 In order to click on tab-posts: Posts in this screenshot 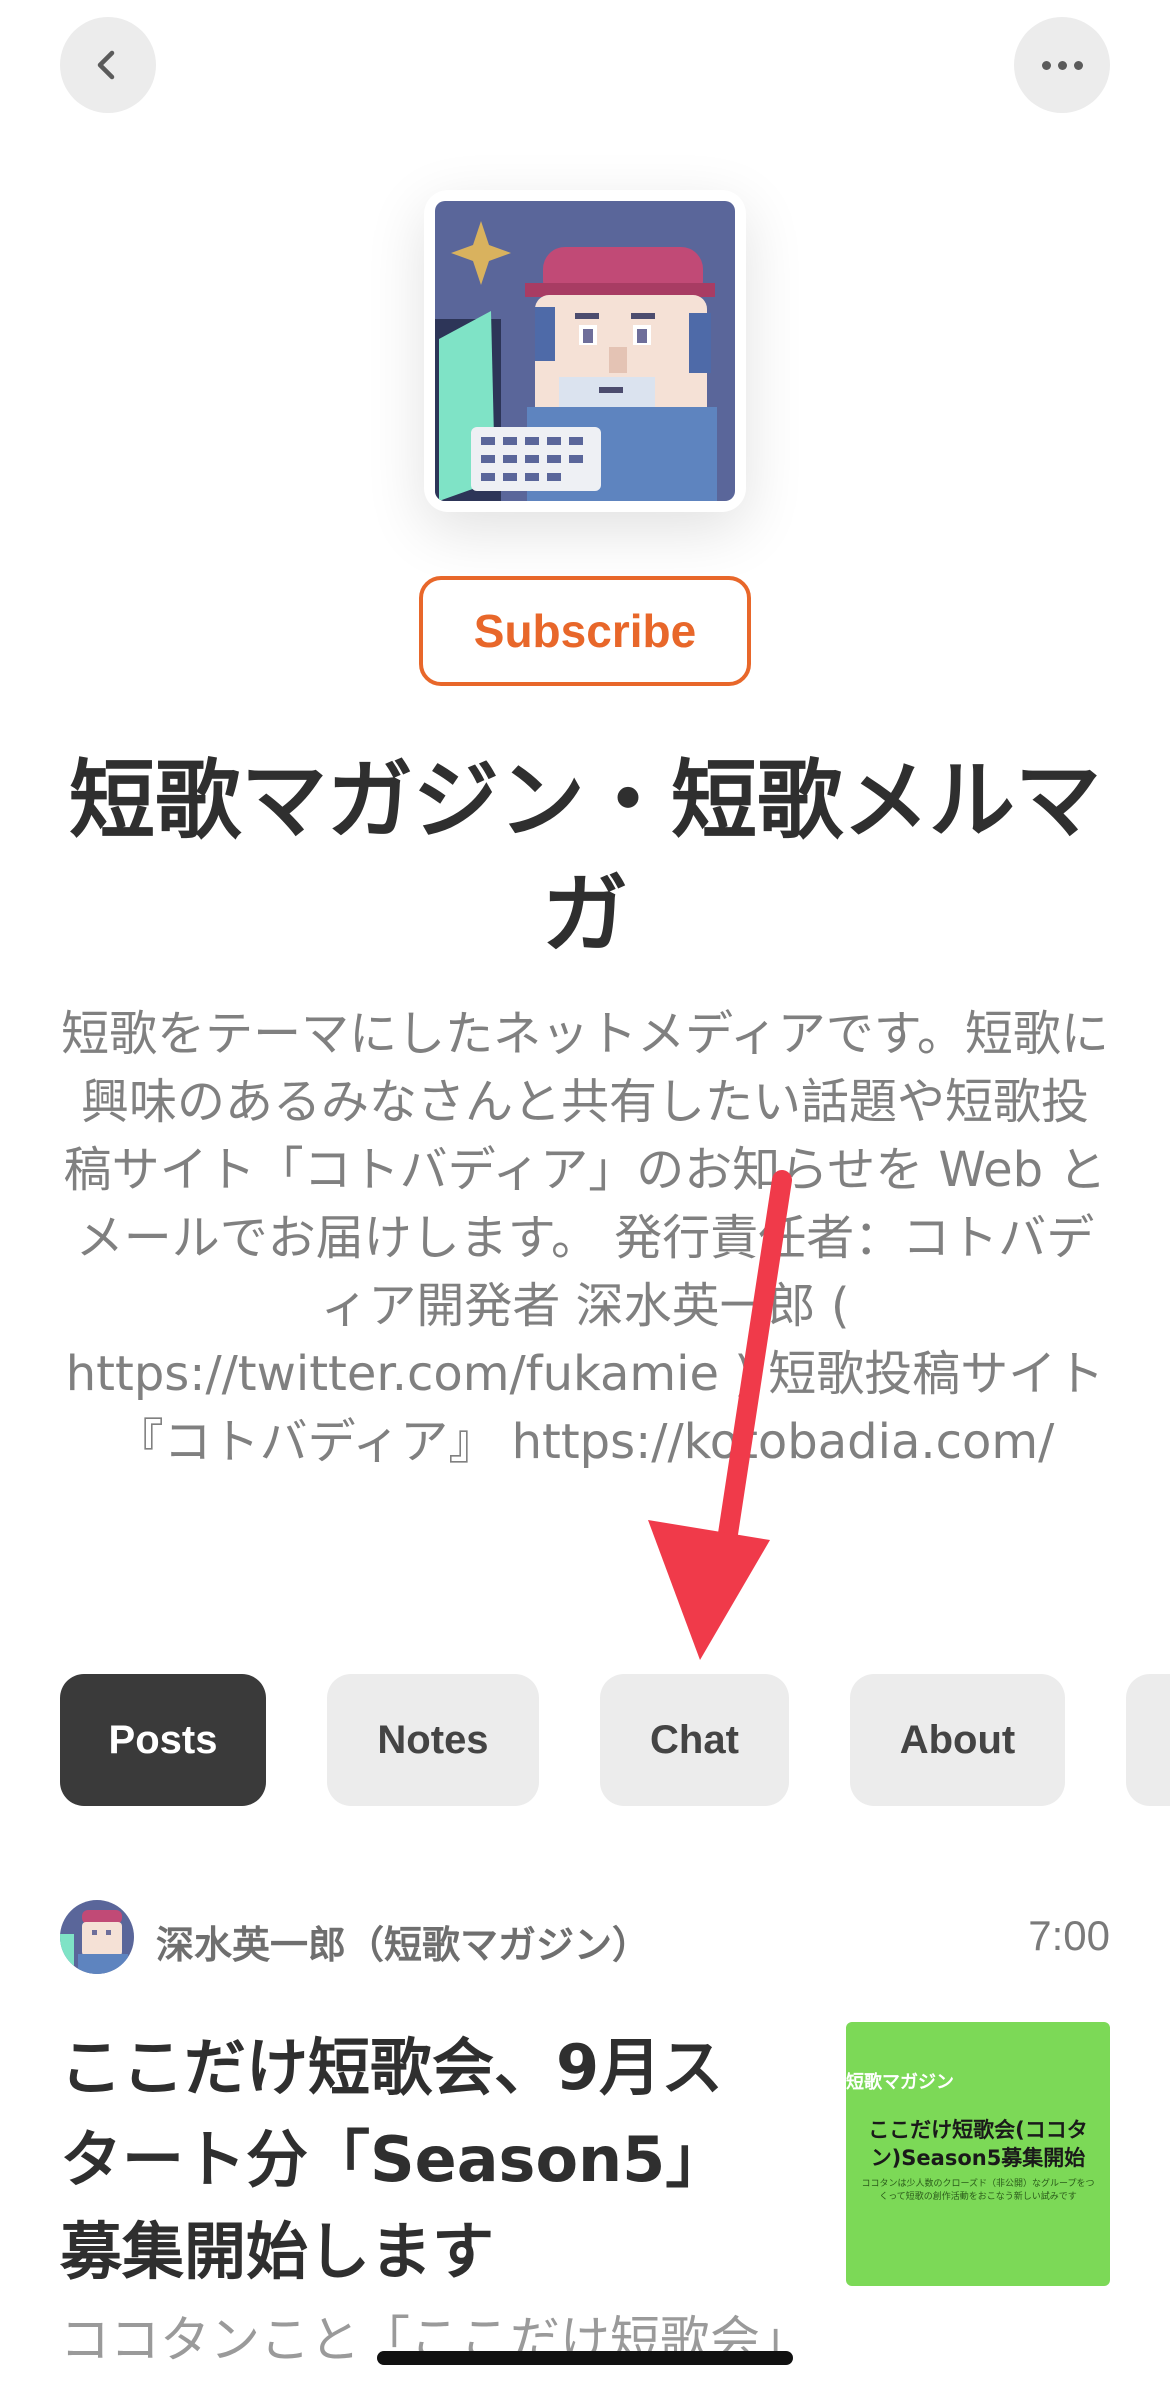, I will do `click(163, 1740)`.